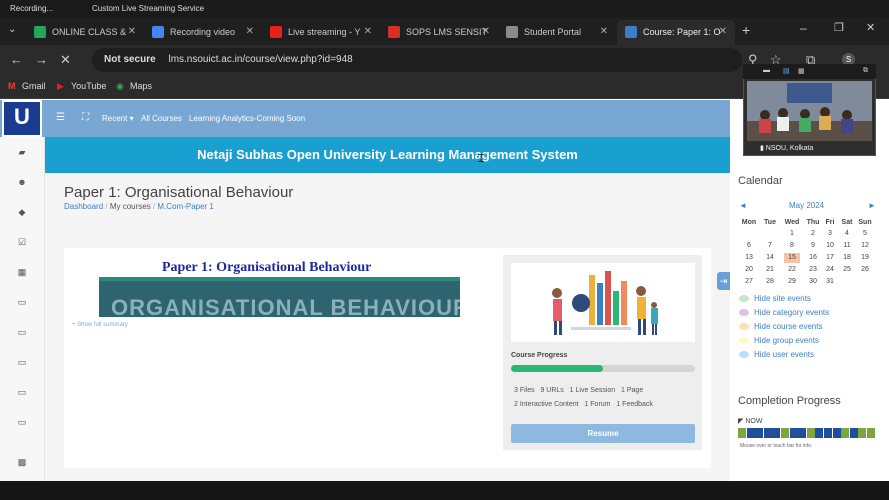 This screenshot has width=889, height=500. What do you see at coordinates (847, 270) in the screenshot?
I see `calendar-day: 25` at bounding box center [847, 270].